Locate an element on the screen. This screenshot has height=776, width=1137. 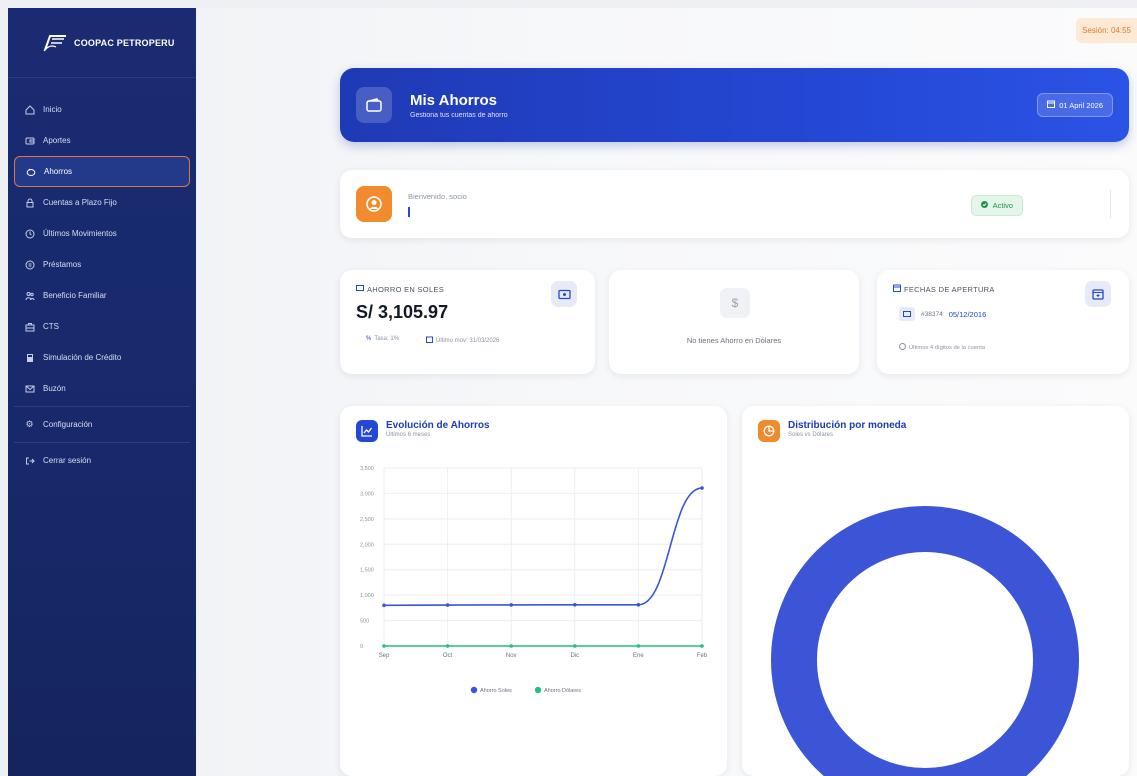
clock-icon is located at coordinates (29, 233).